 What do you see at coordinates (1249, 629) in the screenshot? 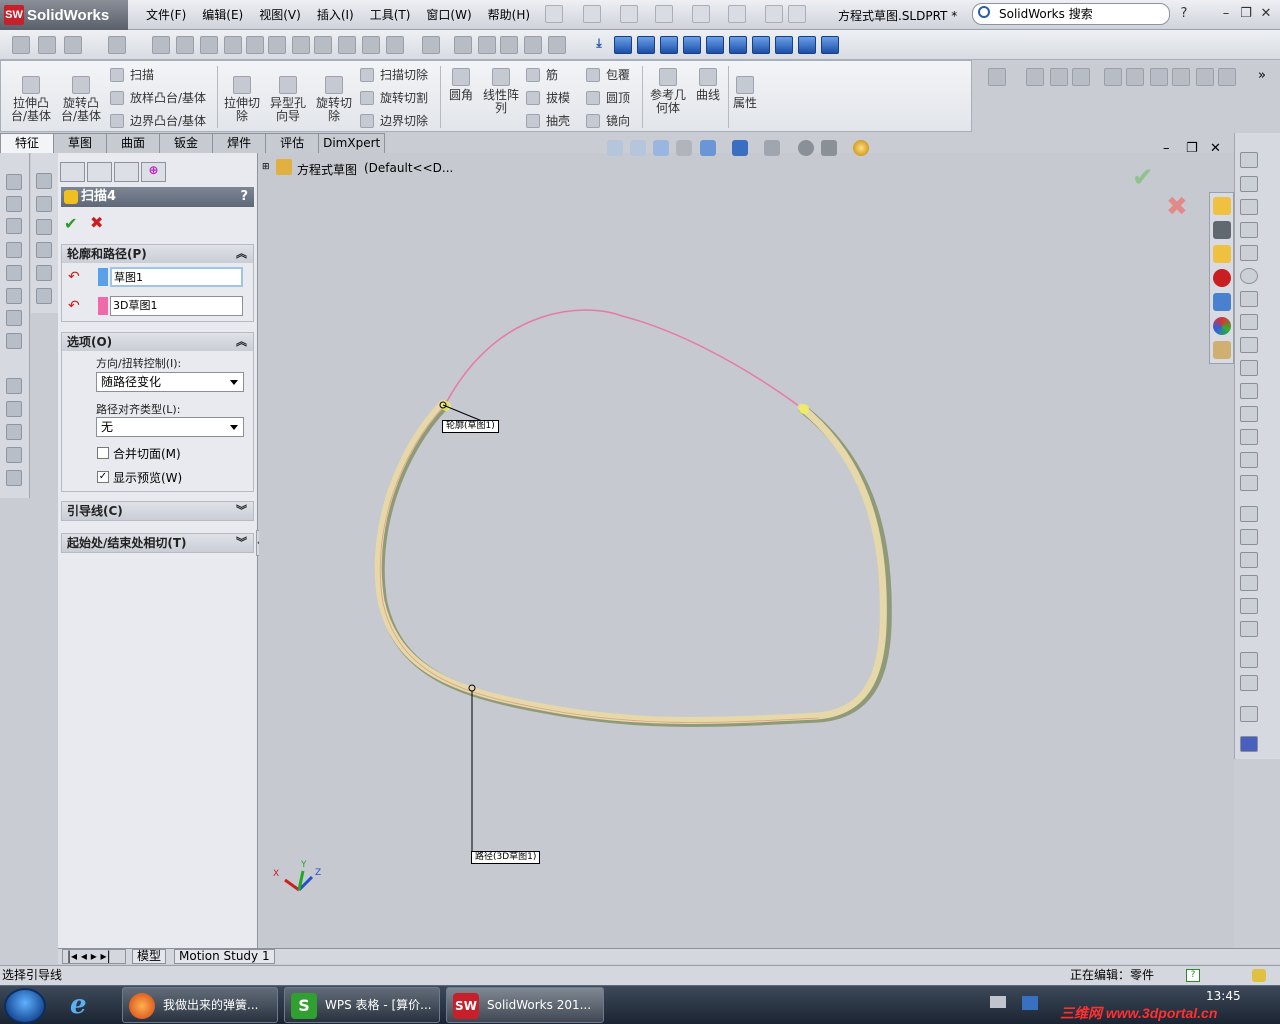
I see `move-entities-icon` at bounding box center [1249, 629].